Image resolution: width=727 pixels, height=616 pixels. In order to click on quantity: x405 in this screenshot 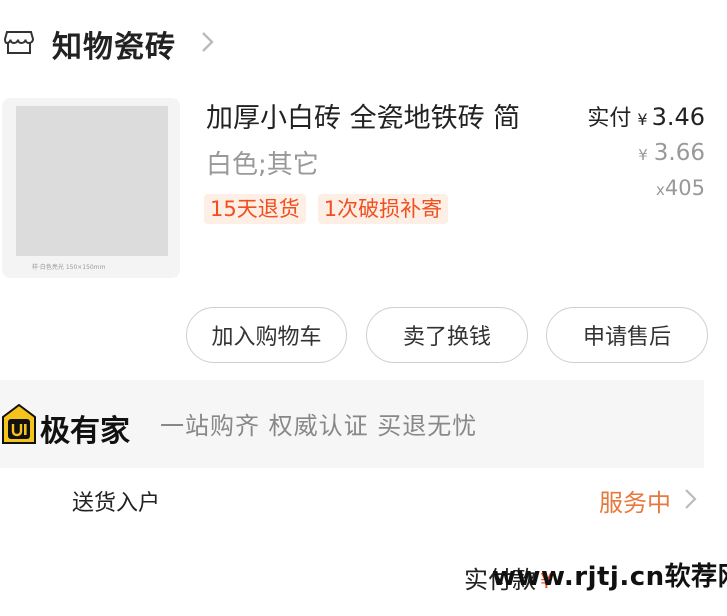, I will do `click(680, 188)`.